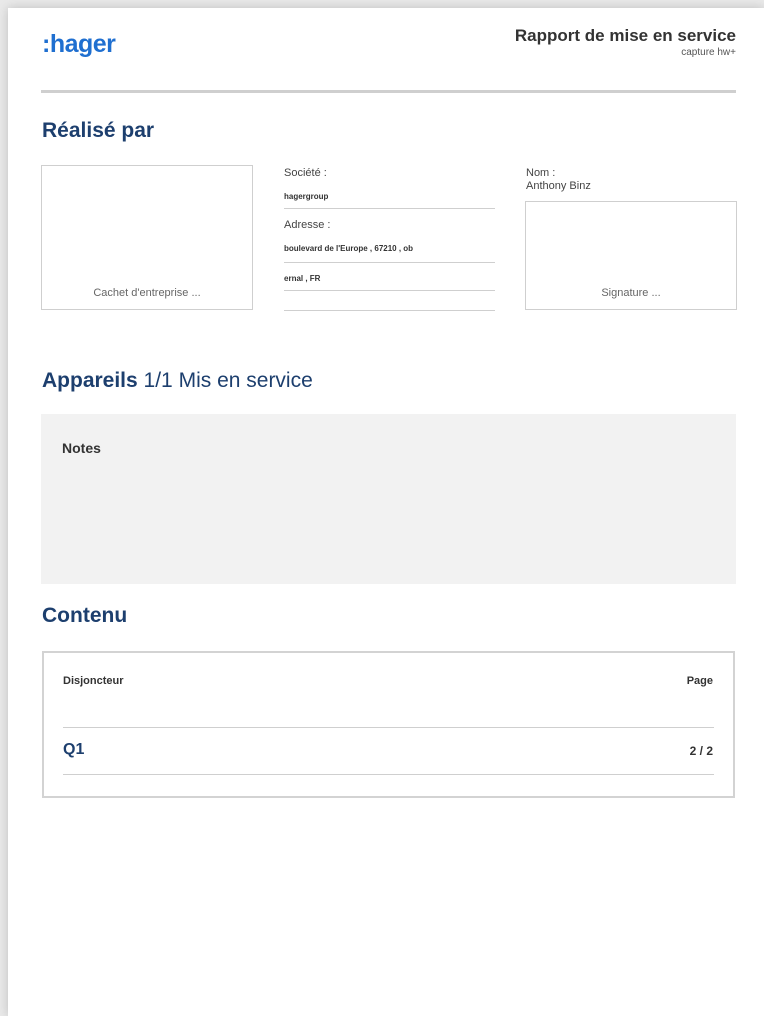  What do you see at coordinates (388, 724) in the screenshot?
I see `contents-table: Disjoncteur Page Q1 2 / 2` at bounding box center [388, 724].